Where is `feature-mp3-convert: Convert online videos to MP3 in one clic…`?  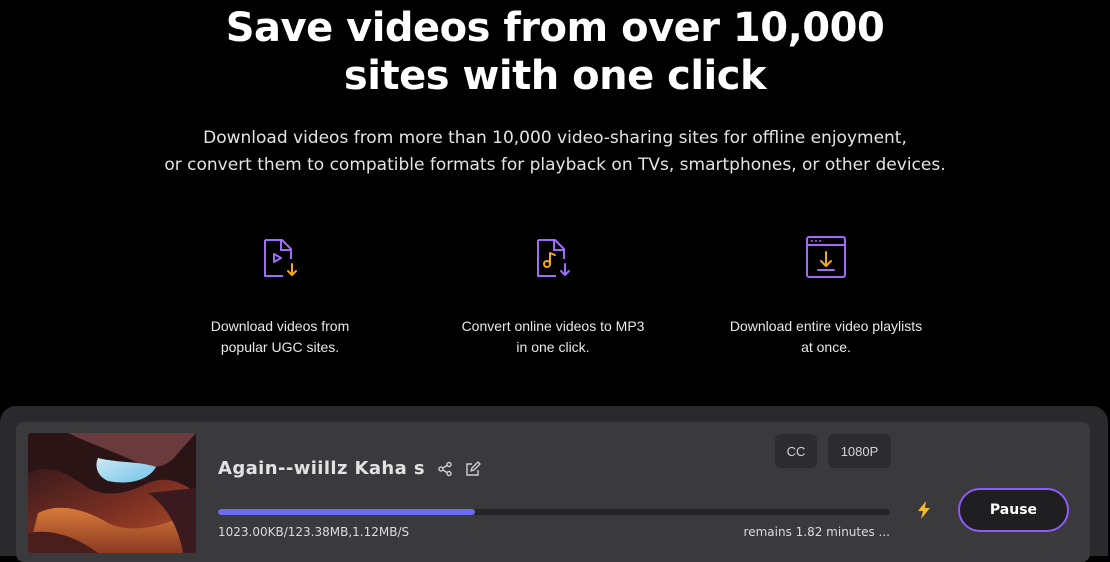
feature-mp3-convert: Convert online videos to MP3 in one clic… is located at coordinates (553, 296).